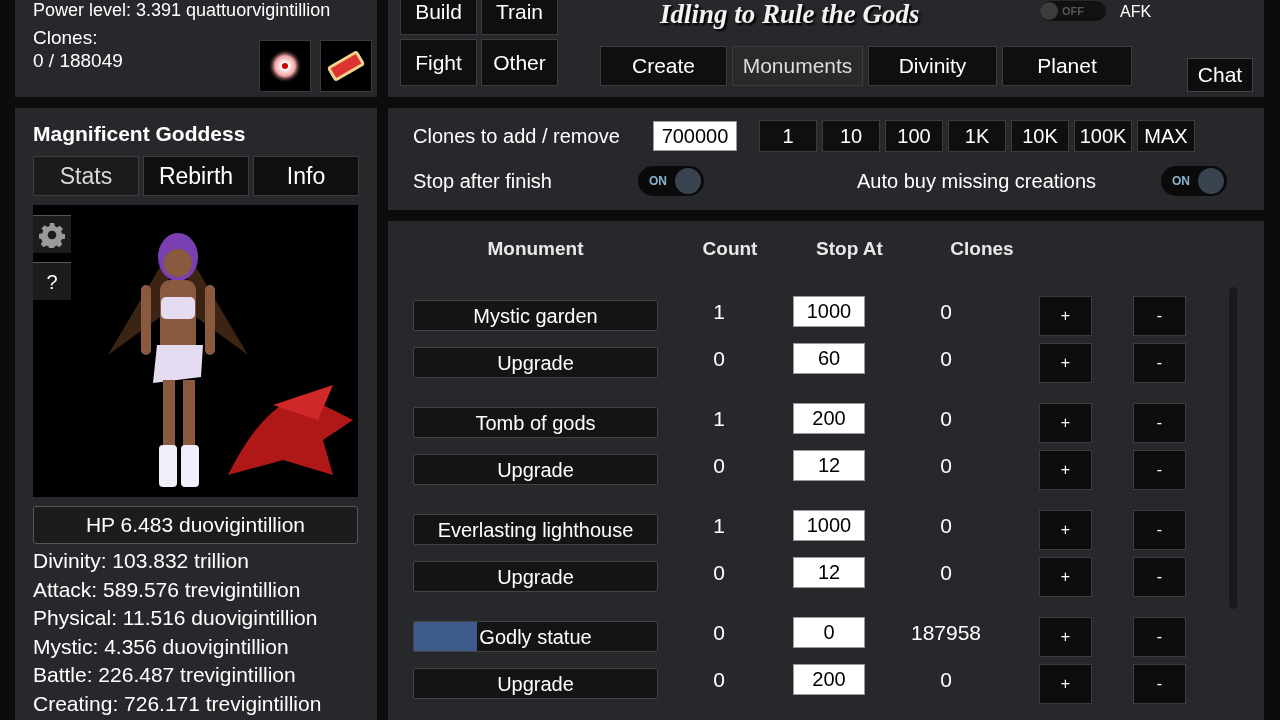 The image size is (1280, 720). I want to click on tab: Stats, so click(86, 176).